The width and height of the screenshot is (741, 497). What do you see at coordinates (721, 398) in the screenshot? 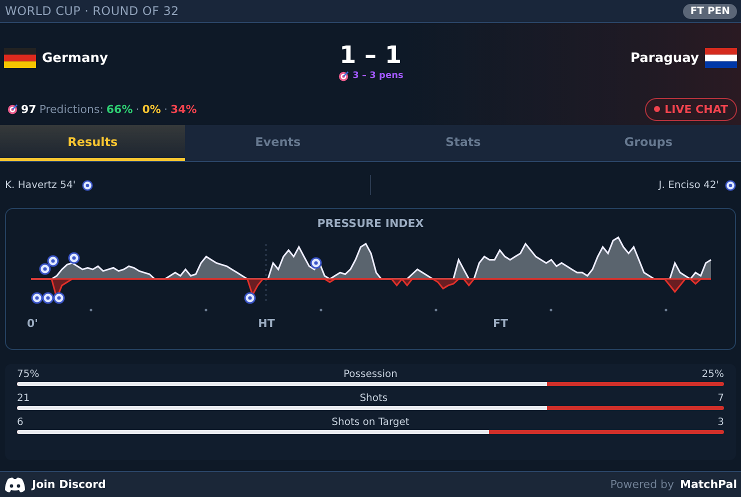
I see `away-stat: 7` at bounding box center [721, 398].